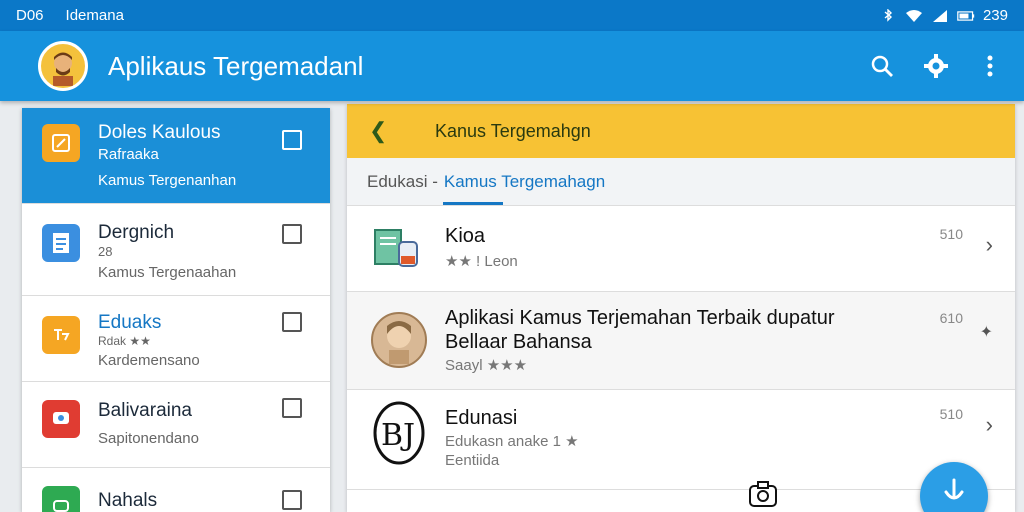  What do you see at coordinates (951, 318) in the screenshot?
I see `result-meta: 610` at bounding box center [951, 318].